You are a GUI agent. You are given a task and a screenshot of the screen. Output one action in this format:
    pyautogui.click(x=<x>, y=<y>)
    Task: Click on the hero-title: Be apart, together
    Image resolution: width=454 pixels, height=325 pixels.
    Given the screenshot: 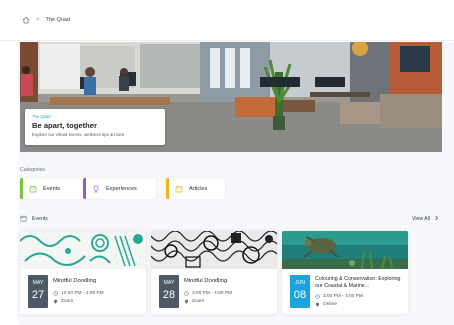 What is the action you would take?
    pyautogui.click(x=64, y=125)
    